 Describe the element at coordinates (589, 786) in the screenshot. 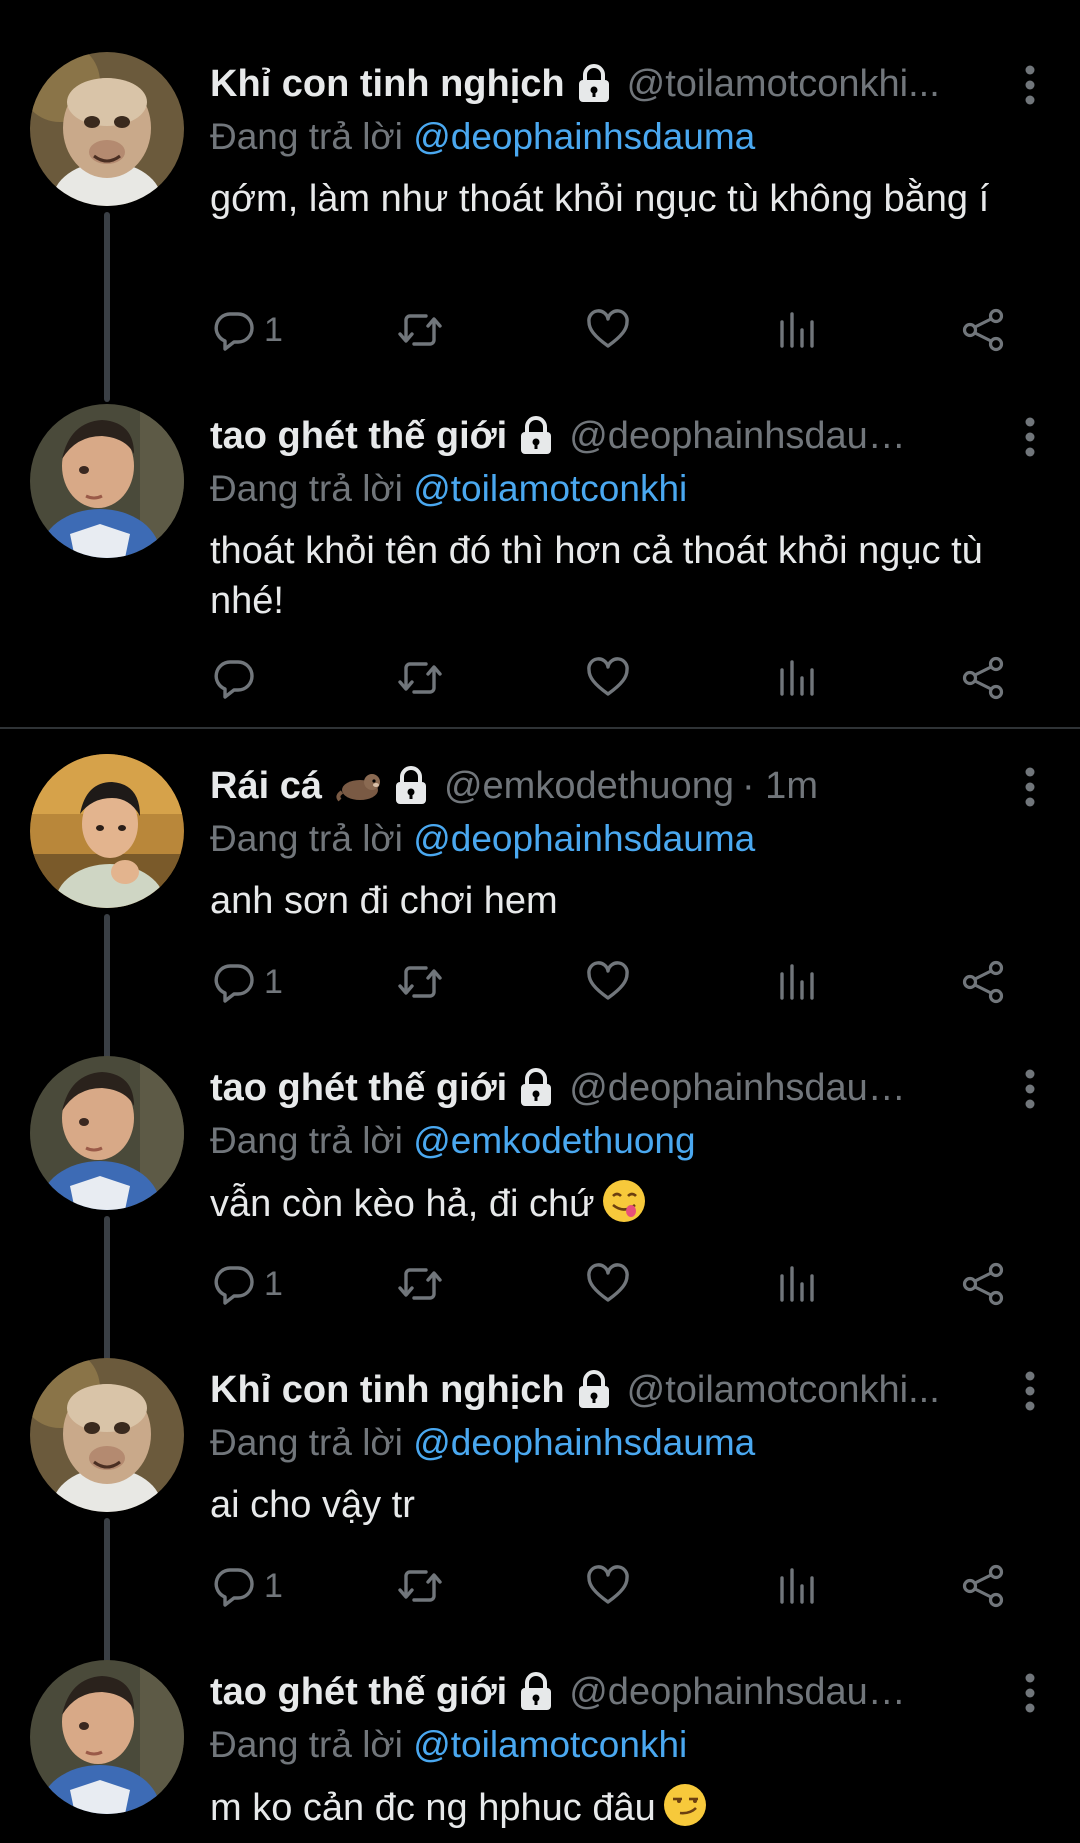

I see `user-handle: @emkodethuong` at that location.